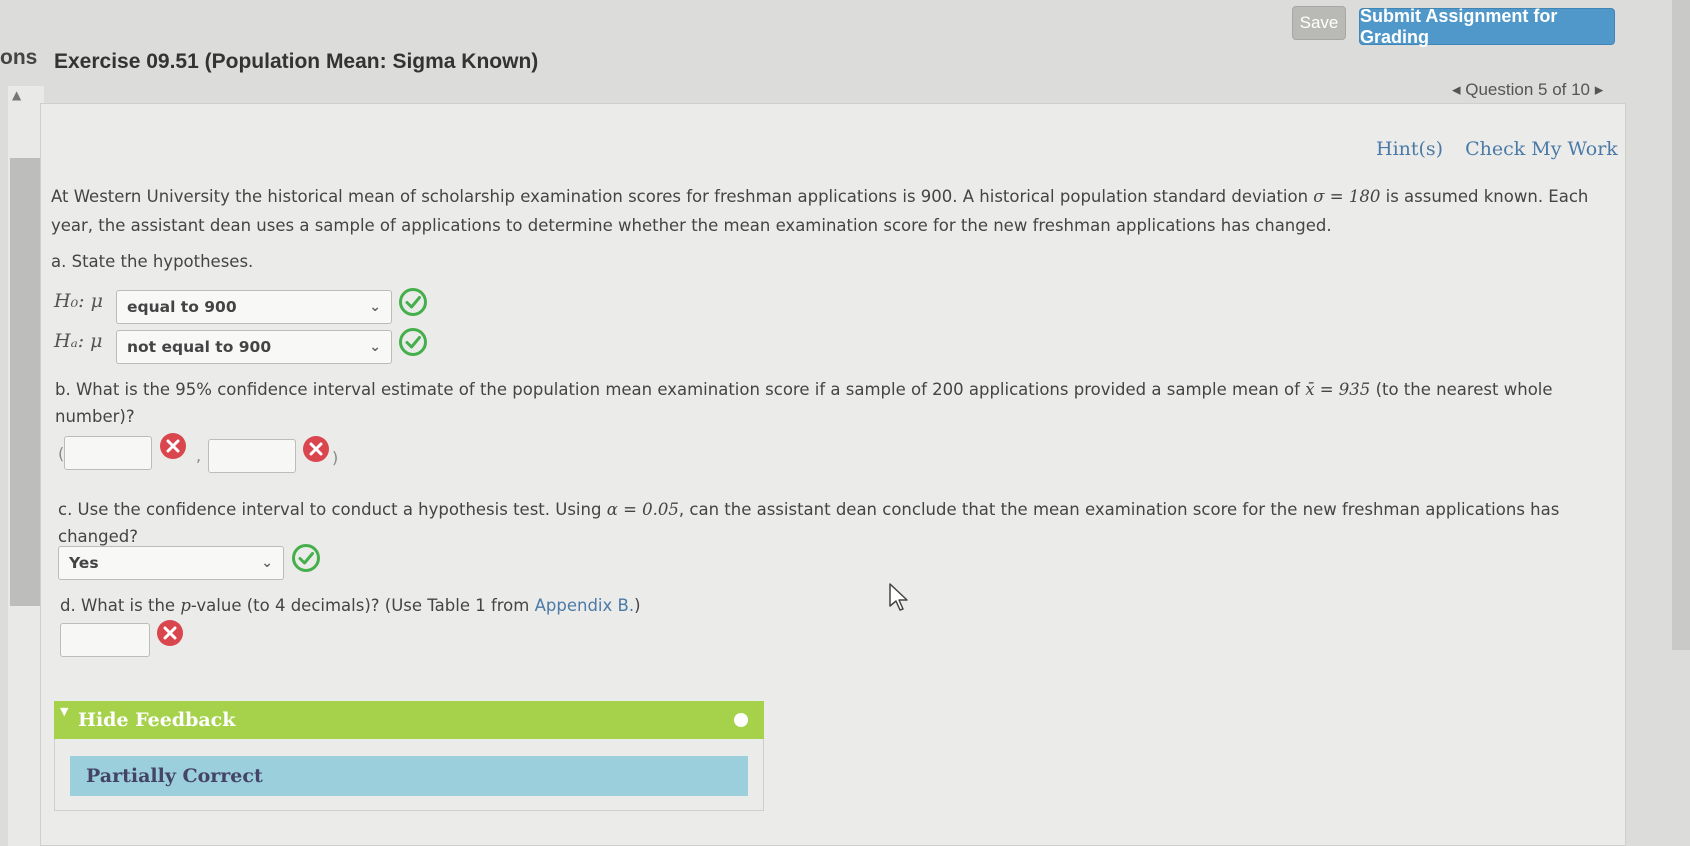 This screenshot has width=1690, height=846. I want to click on alpha-equation: α = 0.05, so click(642, 509).